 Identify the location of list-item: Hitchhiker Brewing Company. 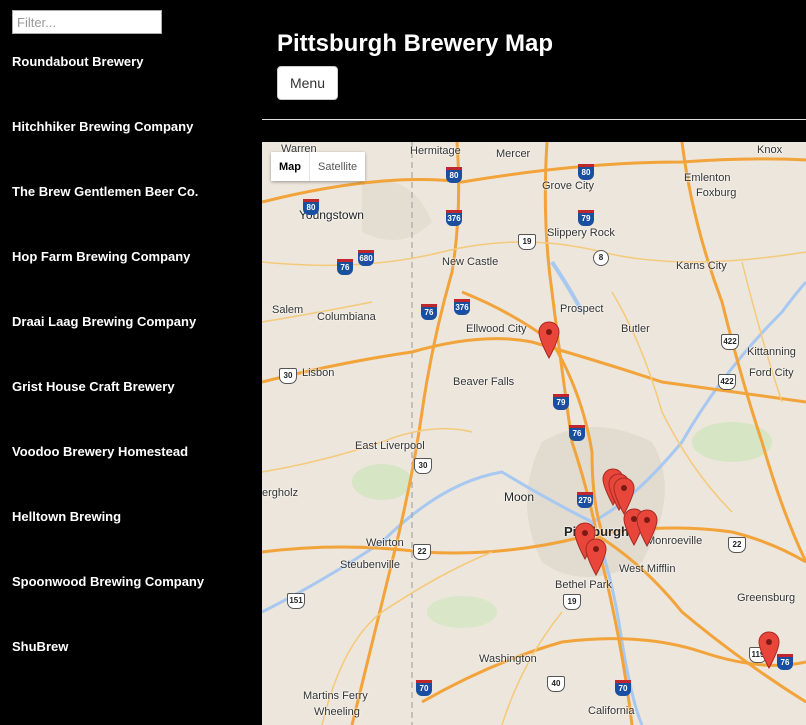
(108, 151).